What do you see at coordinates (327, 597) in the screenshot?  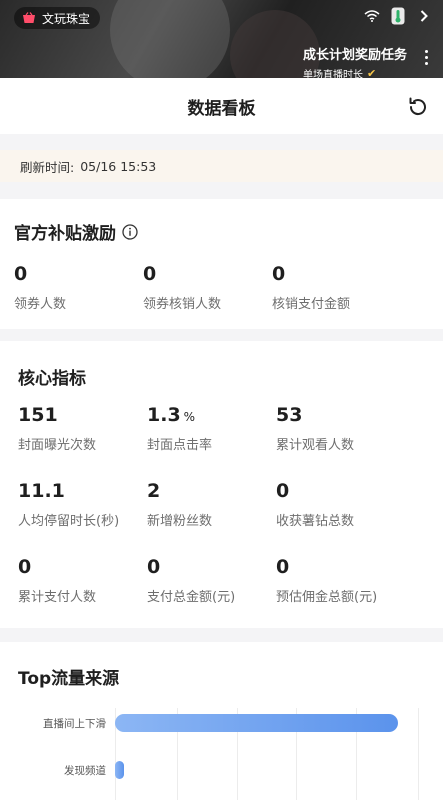 I see `metric-label: 预估佣金总额(元)` at bounding box center [327, 597].